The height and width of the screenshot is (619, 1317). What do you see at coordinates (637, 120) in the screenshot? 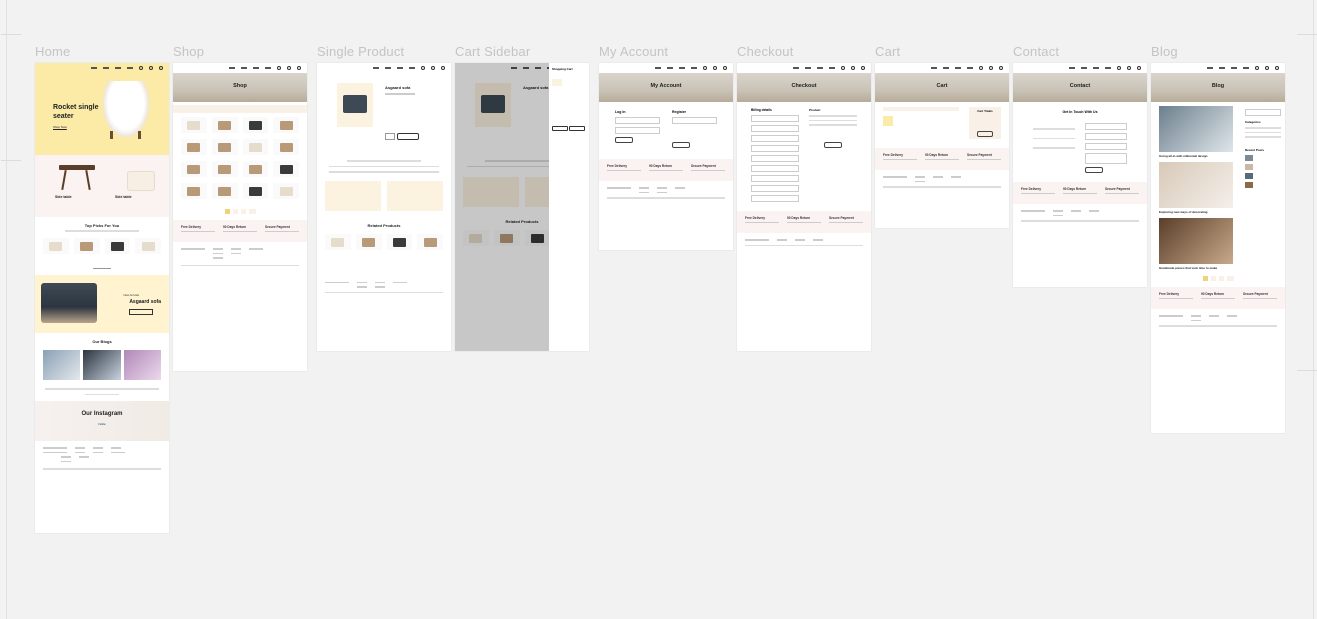
I see `username-field` at bounding box center [637, 120].